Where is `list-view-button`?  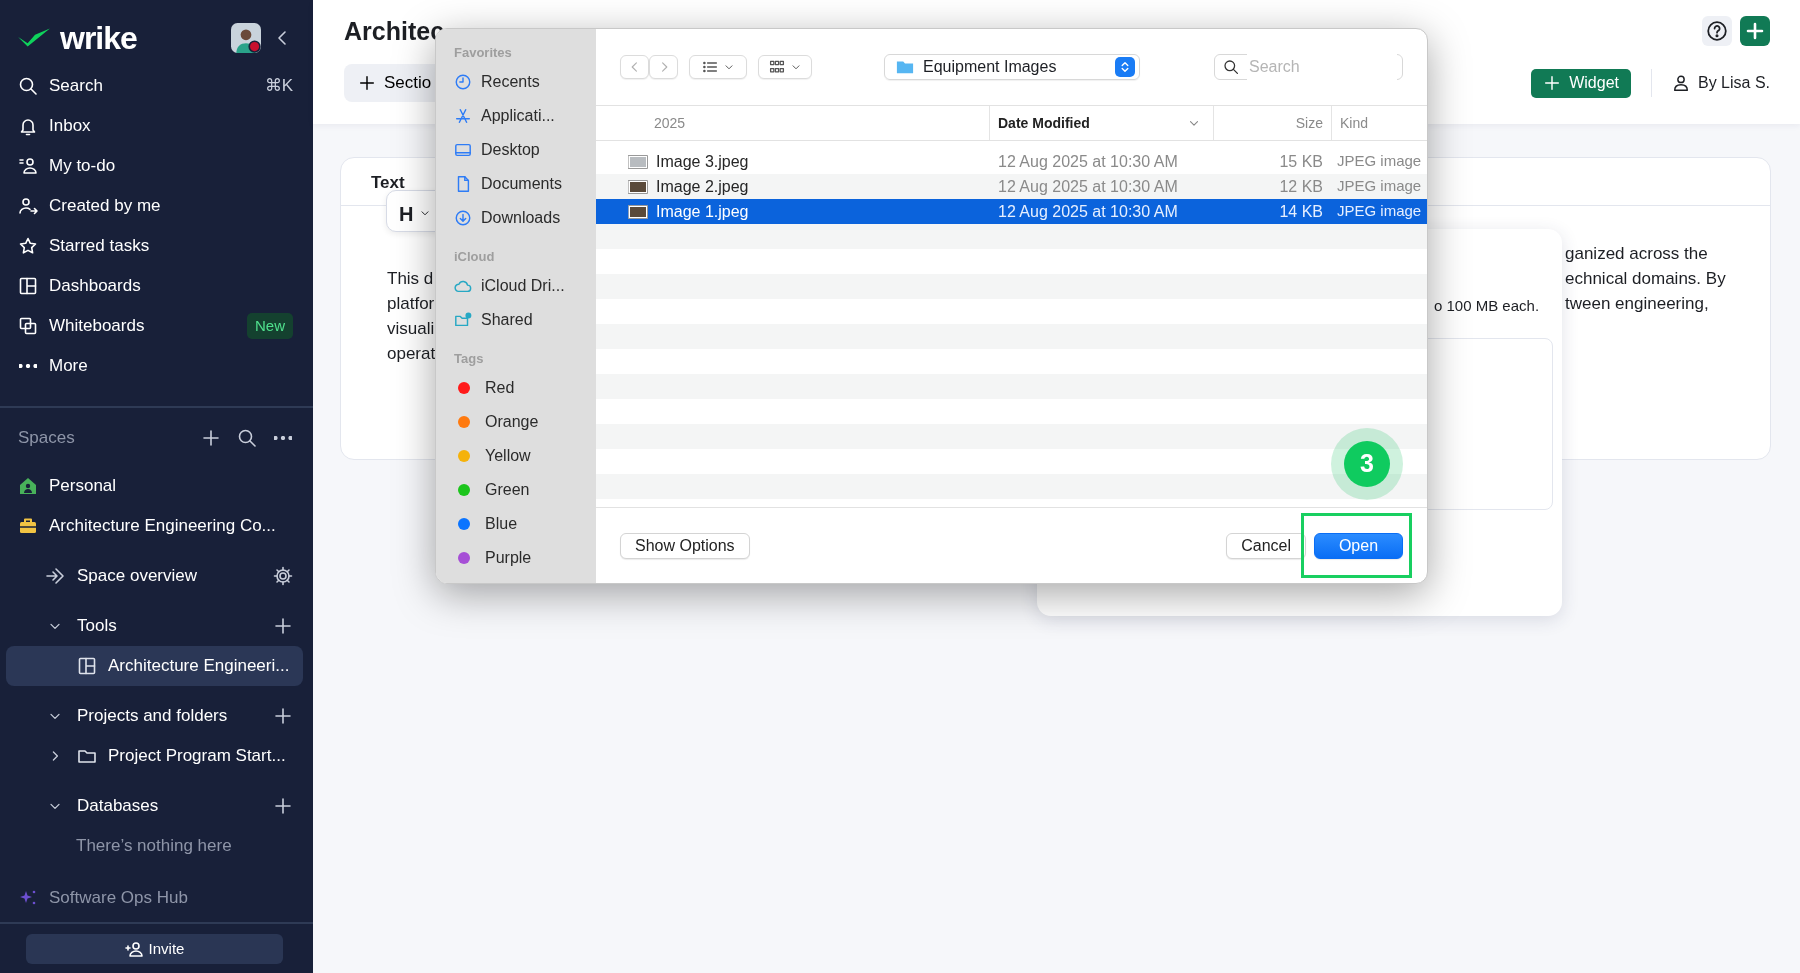
list-view-button is located at coordinates (718, 67).